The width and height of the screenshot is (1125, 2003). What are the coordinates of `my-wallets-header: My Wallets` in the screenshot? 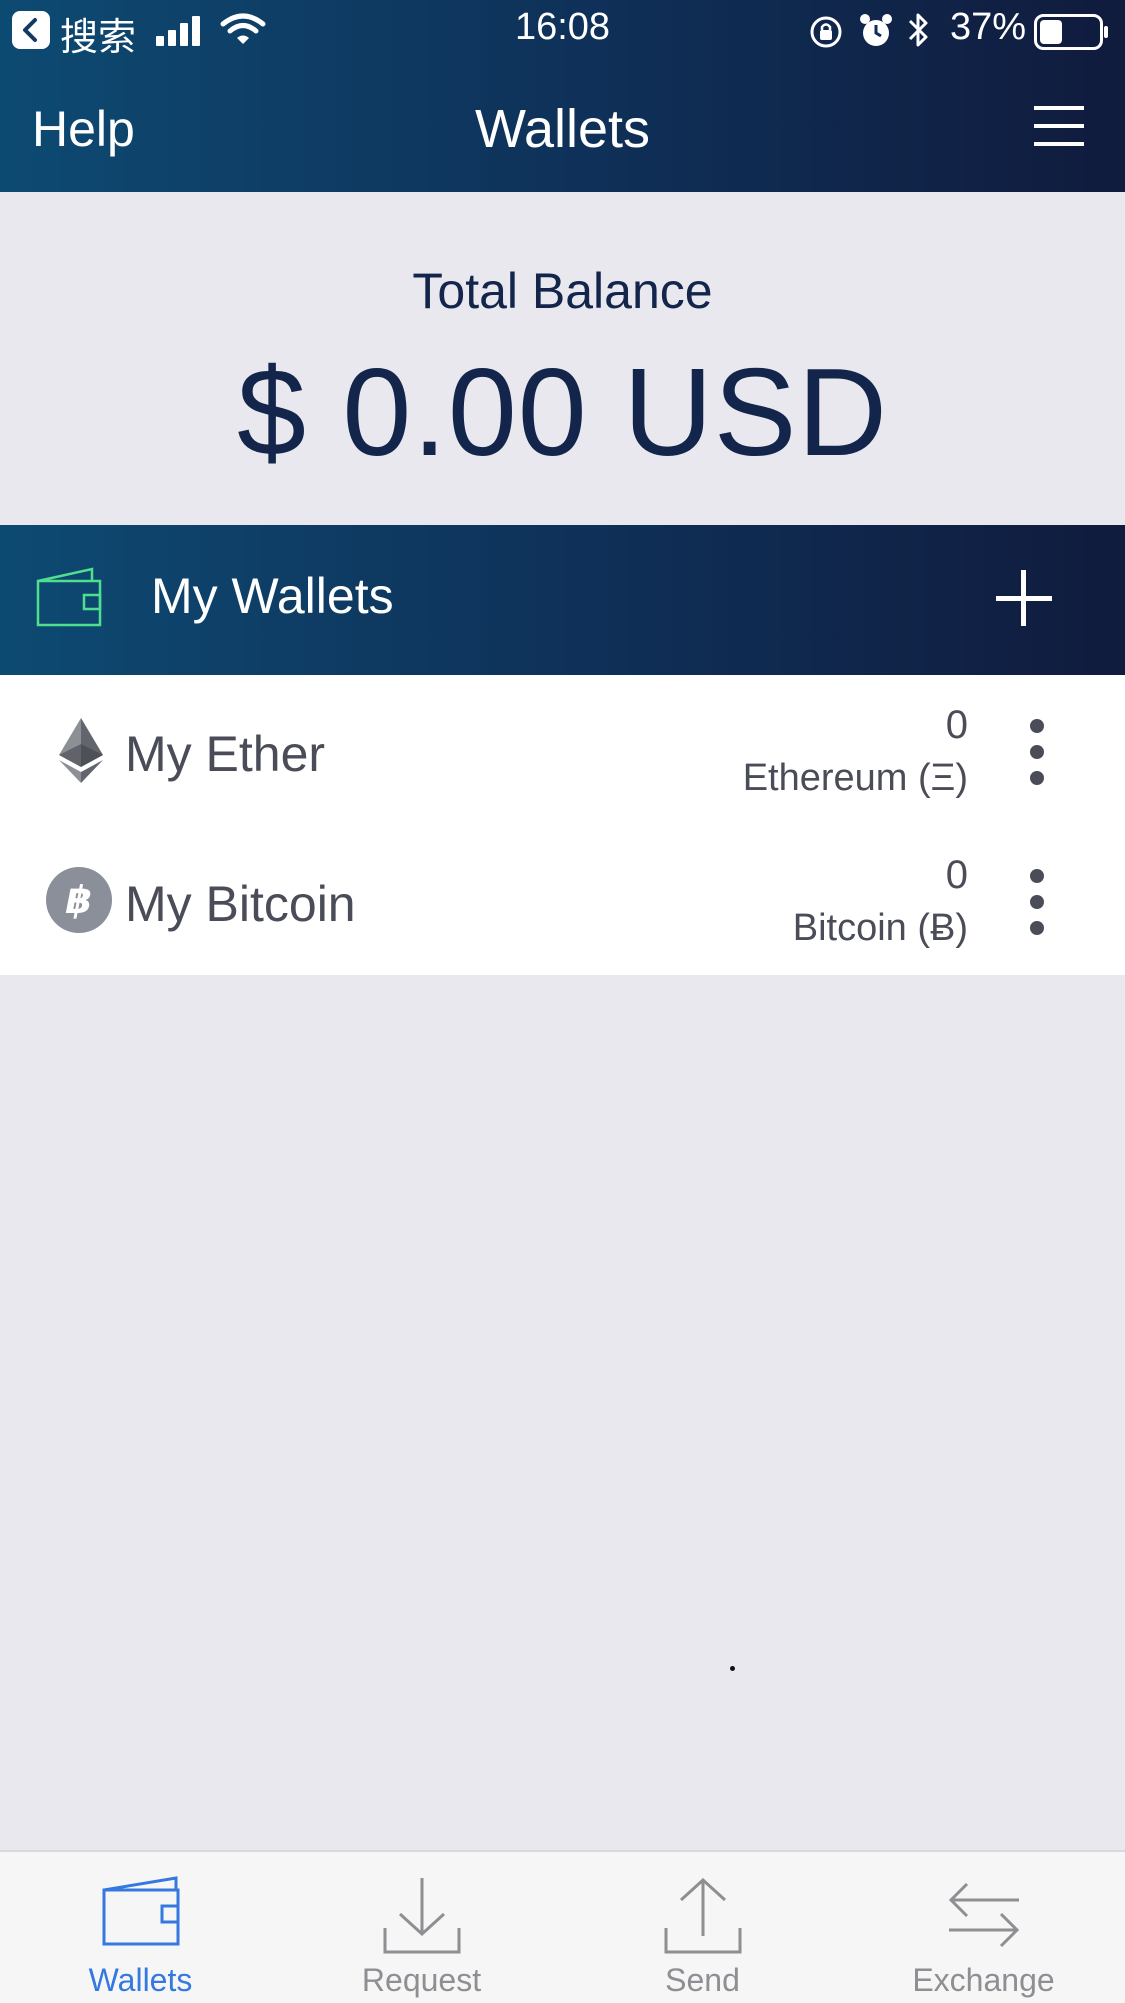 It's located at (562, 600).